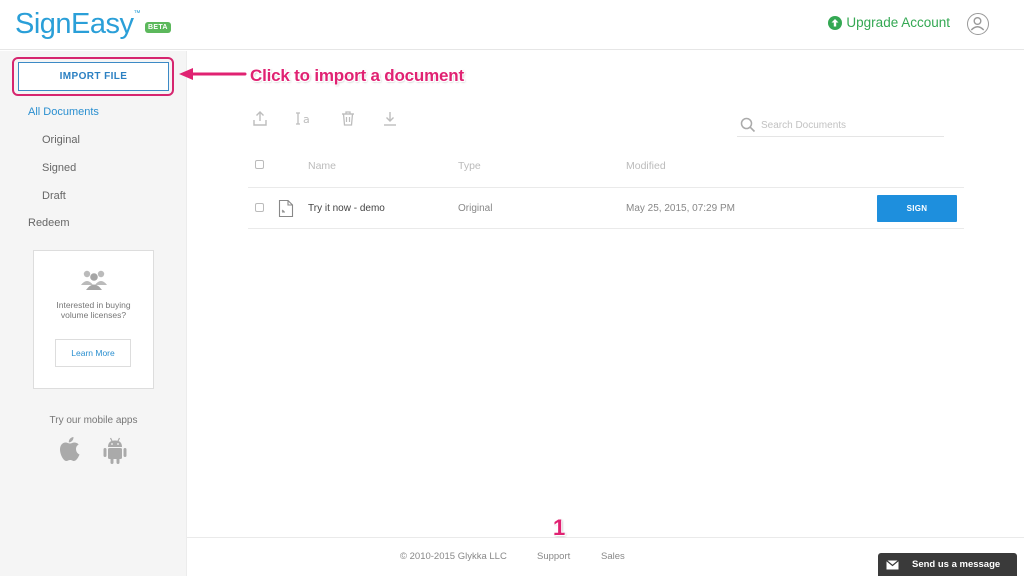  I want to click on search-icon, so click(748, 127).